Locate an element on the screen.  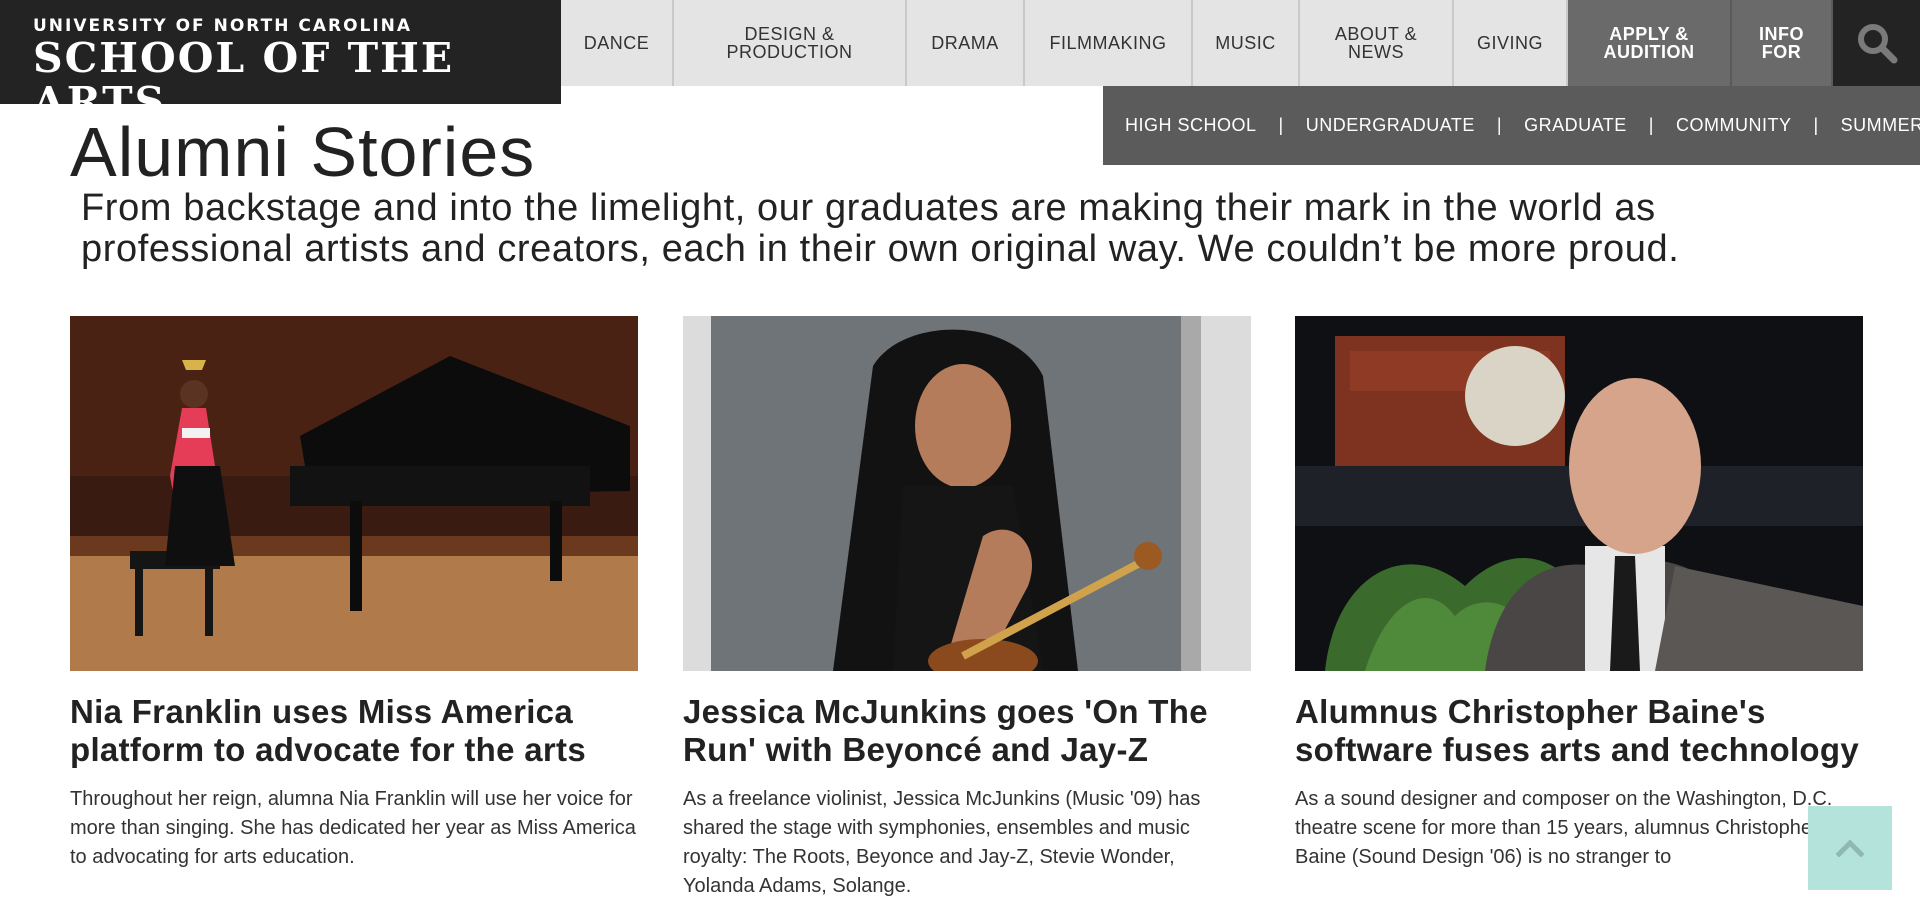
university-name: UNIVERSITY OF NORTH CAROLINA is located at coordinates (223, 26).